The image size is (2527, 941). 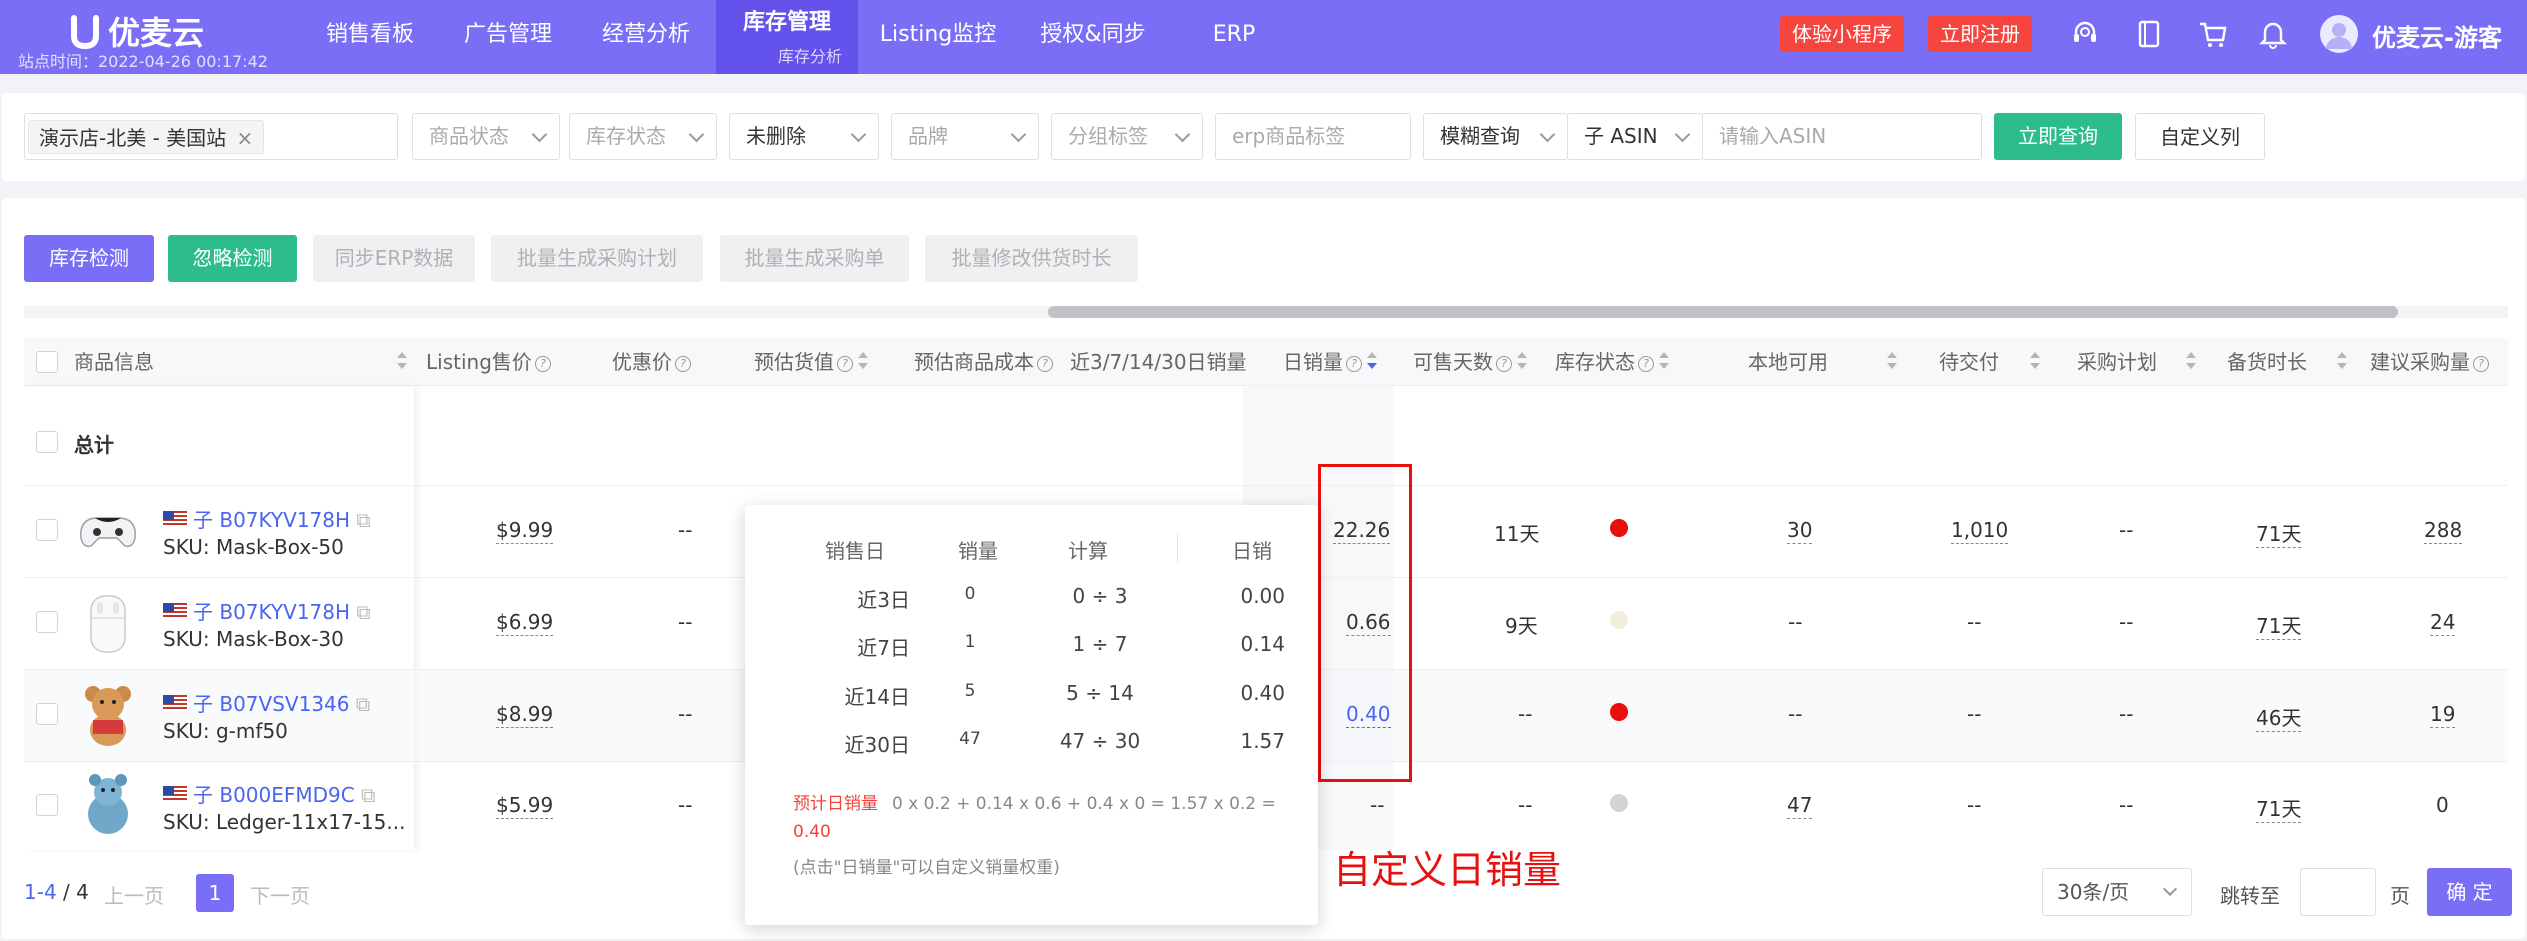 I want to click on local-cell: --, so click(x=1795, y=714).